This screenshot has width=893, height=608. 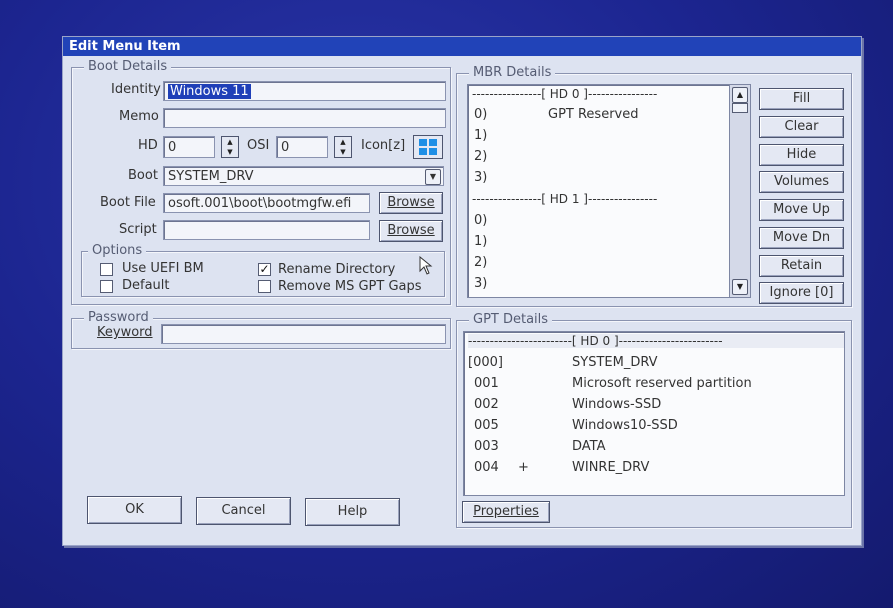 I want to click on password-label: Password, so click(x=118, y=317).